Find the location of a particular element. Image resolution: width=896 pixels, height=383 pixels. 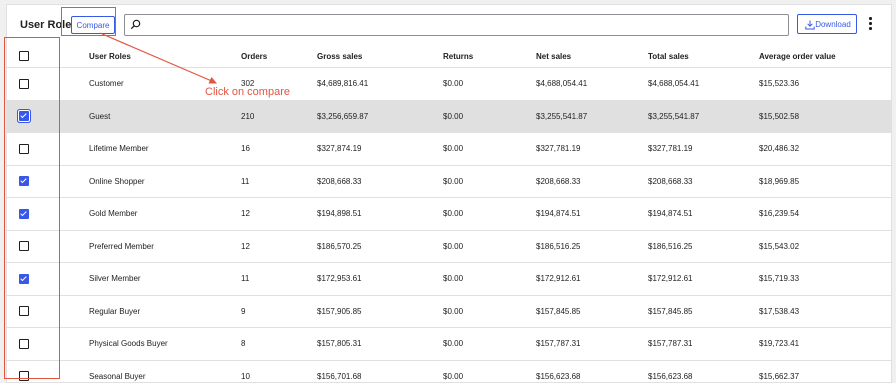

table-cell: $15,719.33 is located at coordinates (825, 279).